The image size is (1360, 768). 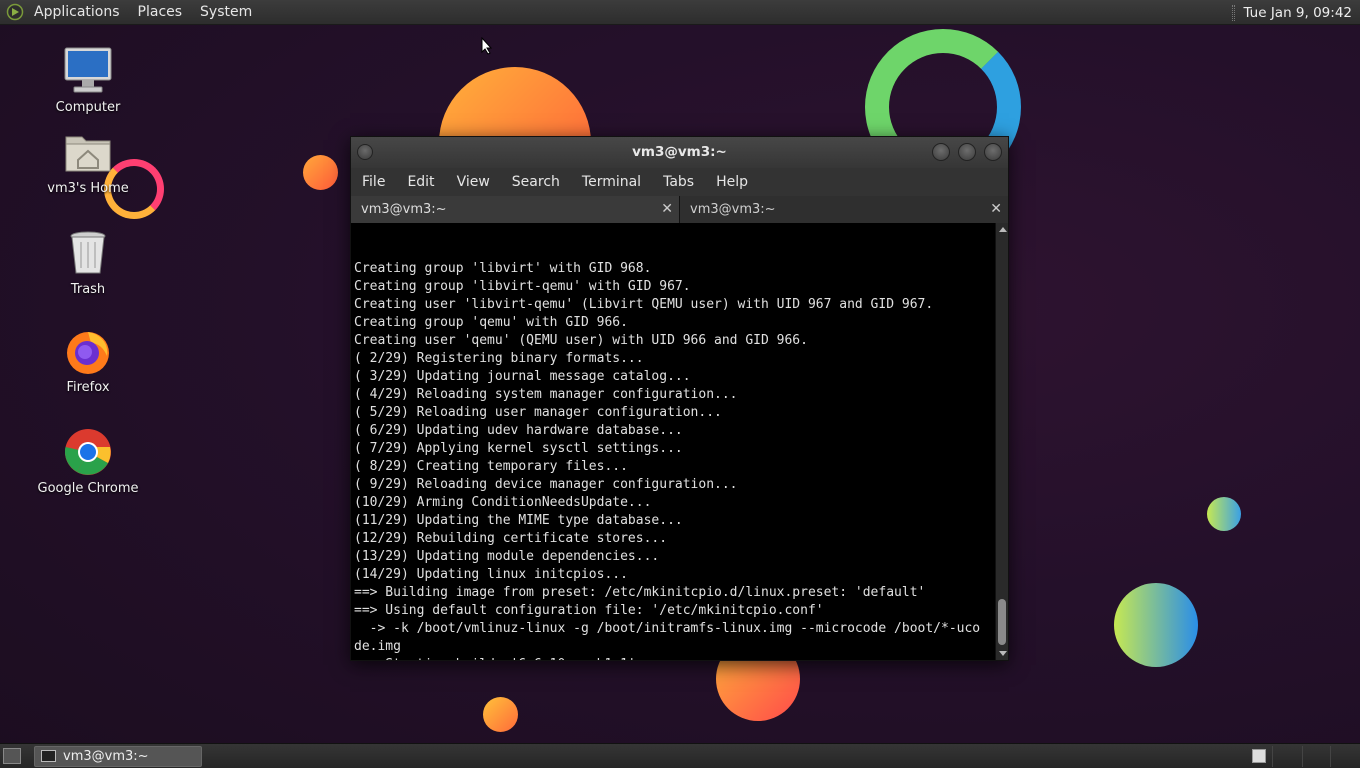 What do you see at coordinates (88, 252) in the screenshot?
I see `trash-icon` at bounding box center [88, 252].